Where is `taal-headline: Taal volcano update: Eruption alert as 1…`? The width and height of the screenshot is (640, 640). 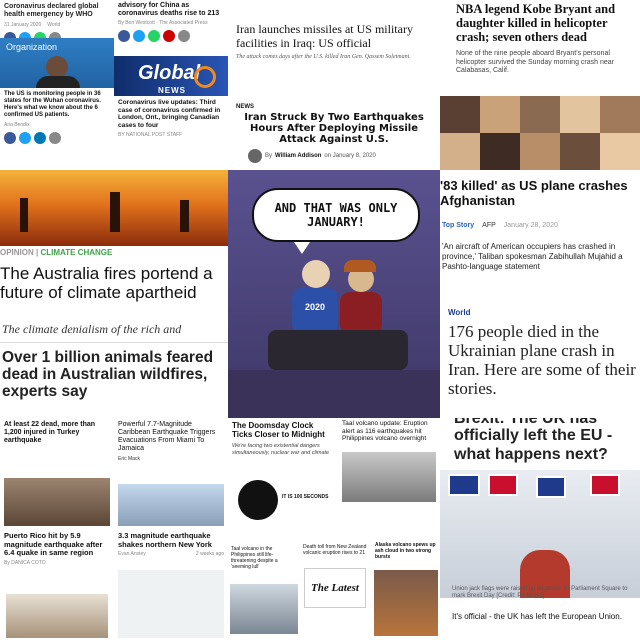 taal-headline: Taal volcano update: Eruption alert as 1… is located at coordinates (385, 431).